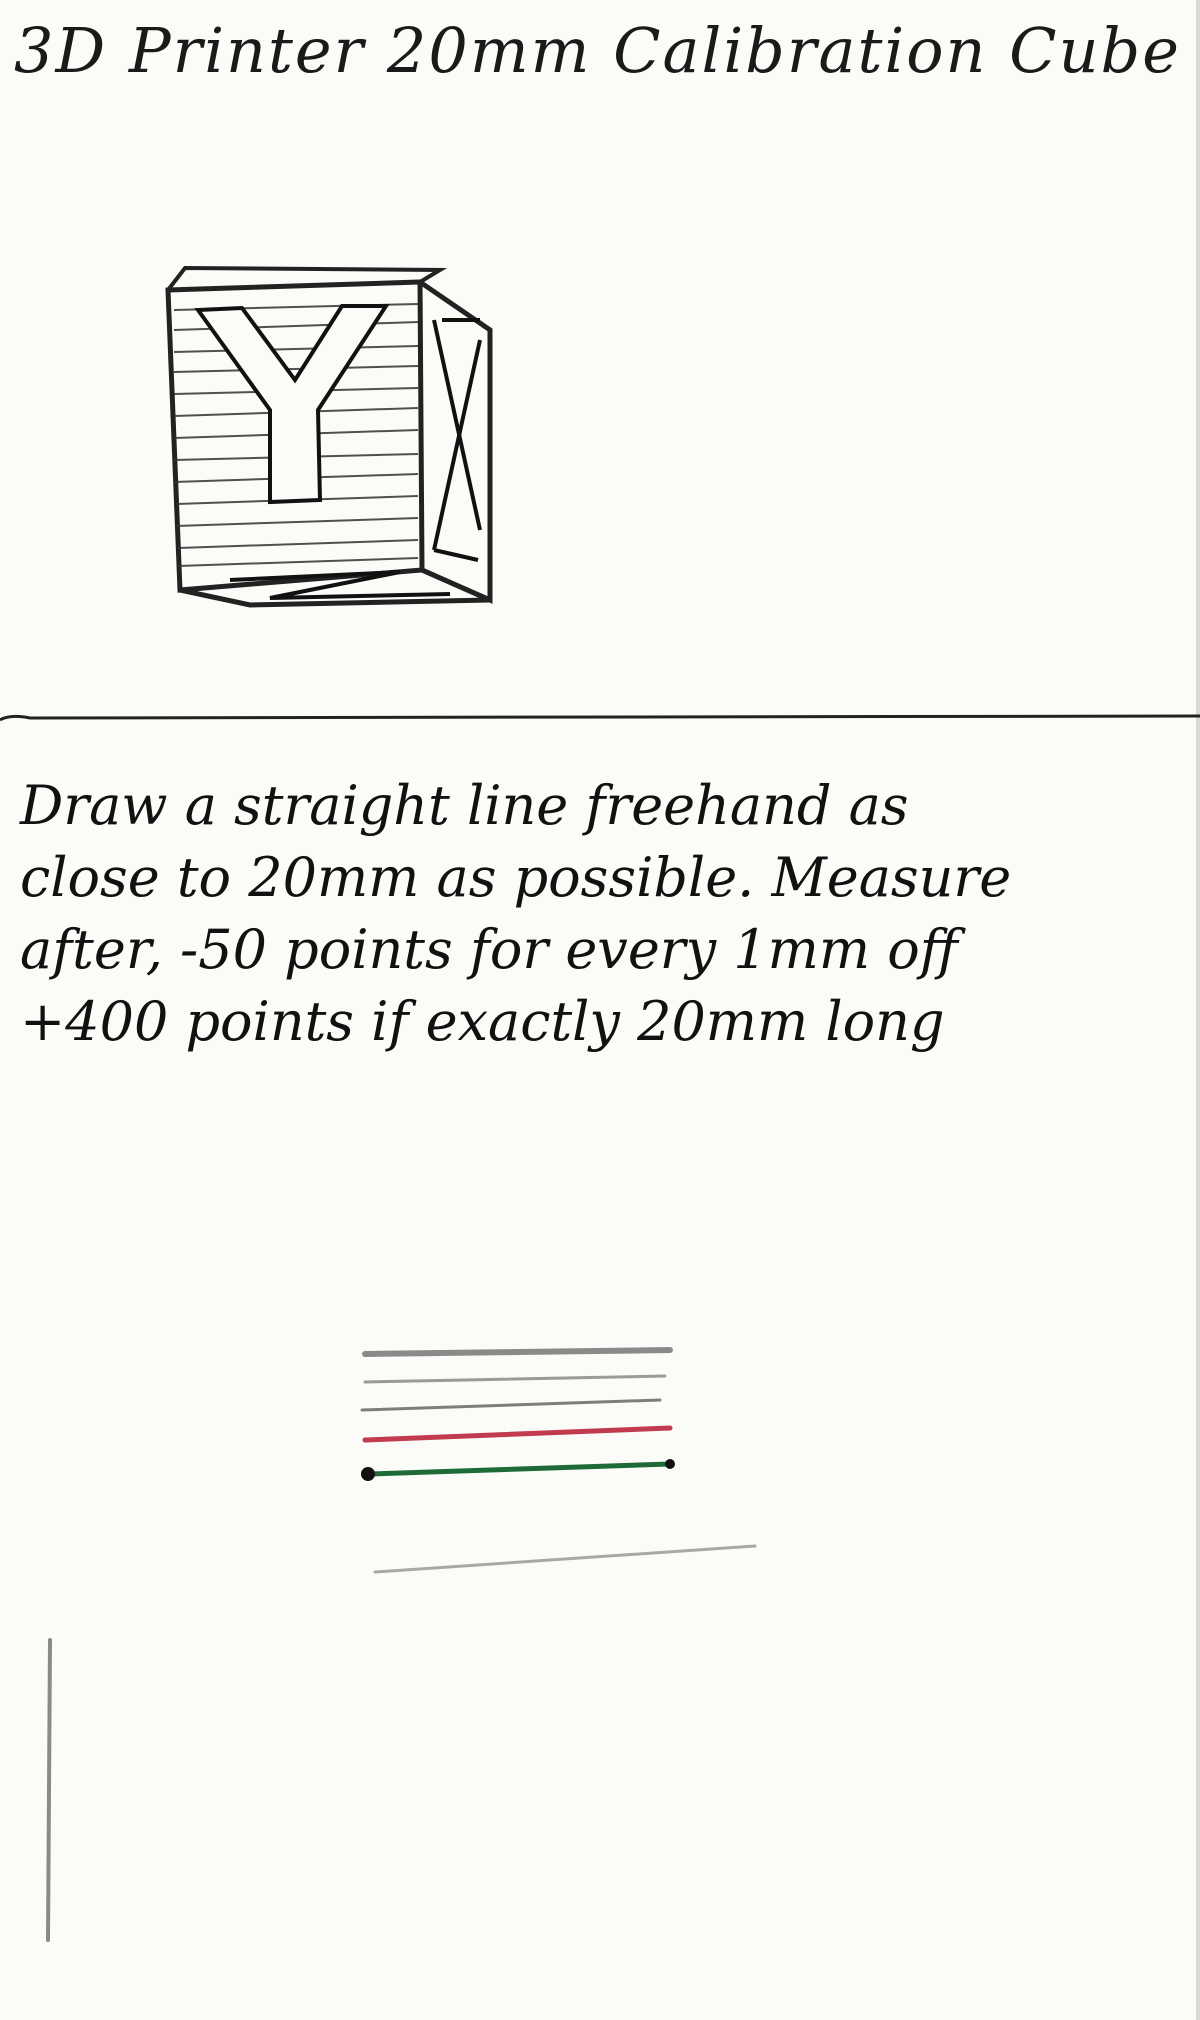  I want to click on card-edge, so click(1198, 1010).